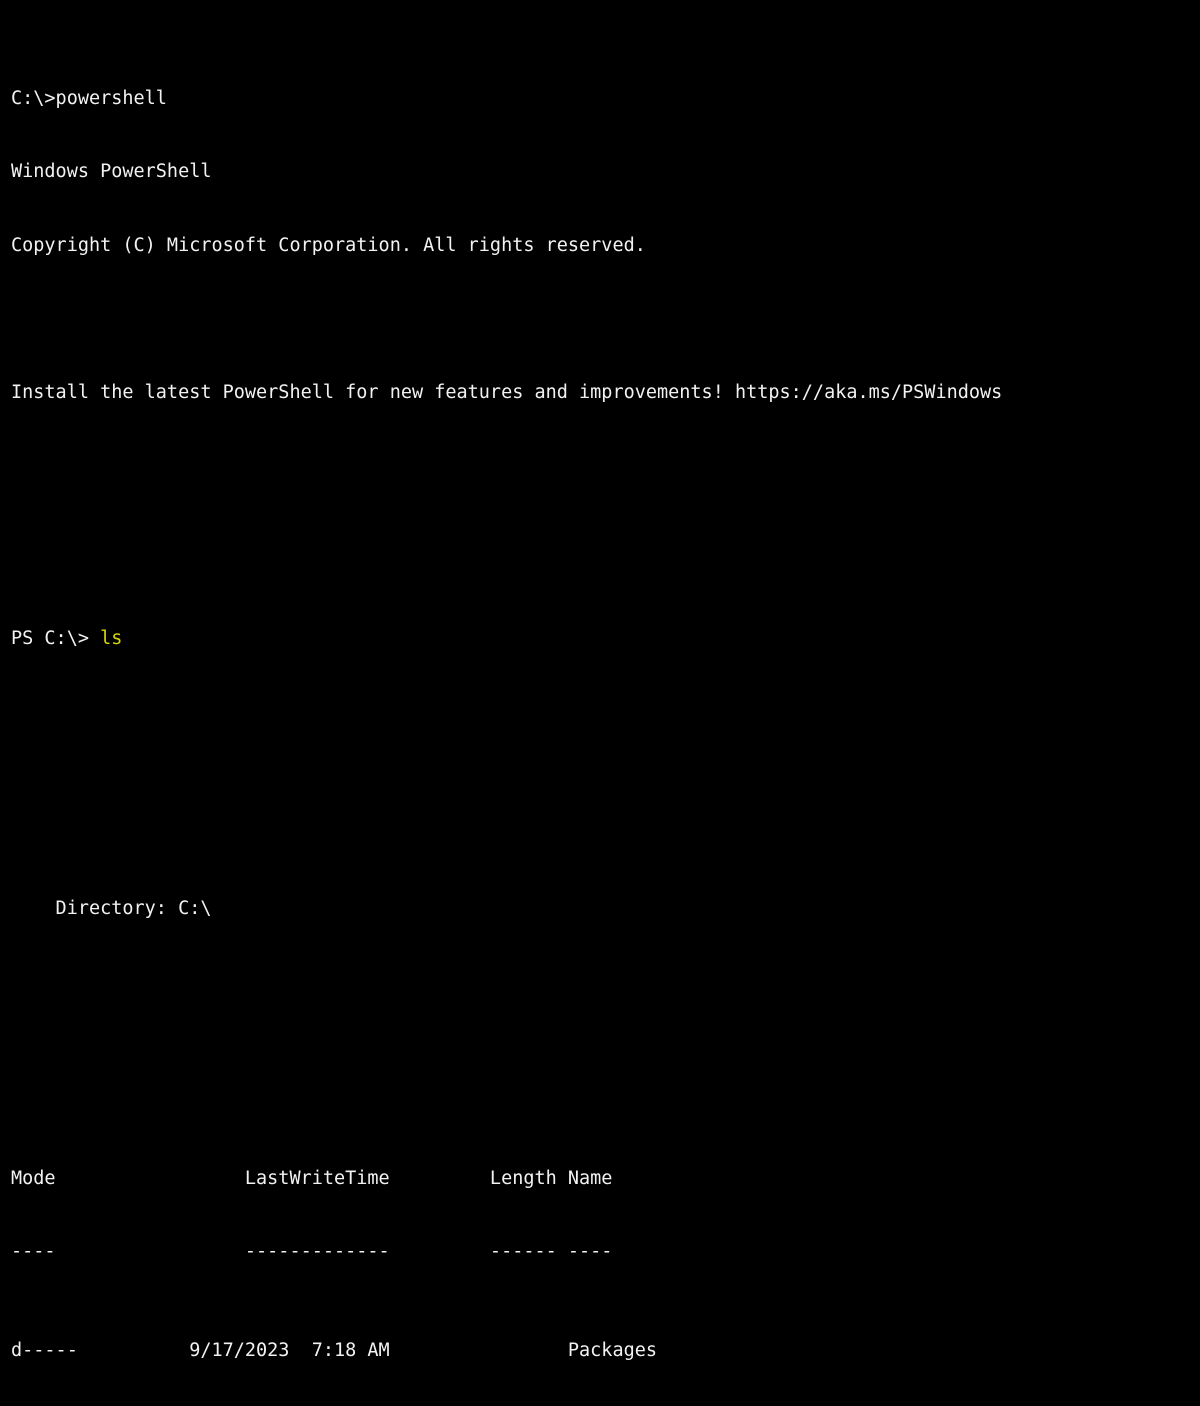 Image resolution: width=1200 pixels, height=1406 pixels. Describe the element at coordinates (56, 638) in the screenshot. I see `prompt-string: PS C:\>` at that location.